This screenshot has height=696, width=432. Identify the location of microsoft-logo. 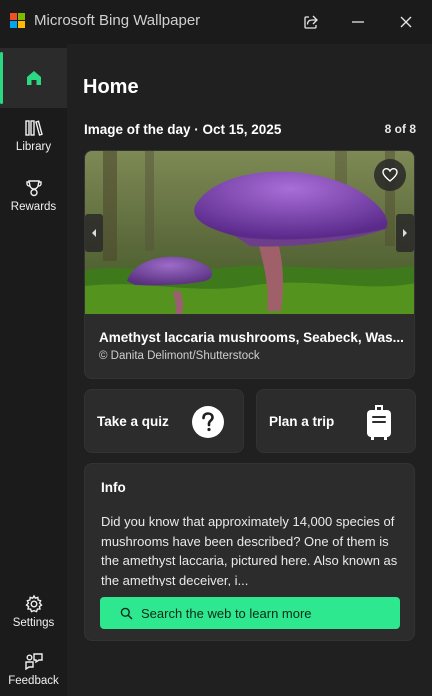
(18, 21).